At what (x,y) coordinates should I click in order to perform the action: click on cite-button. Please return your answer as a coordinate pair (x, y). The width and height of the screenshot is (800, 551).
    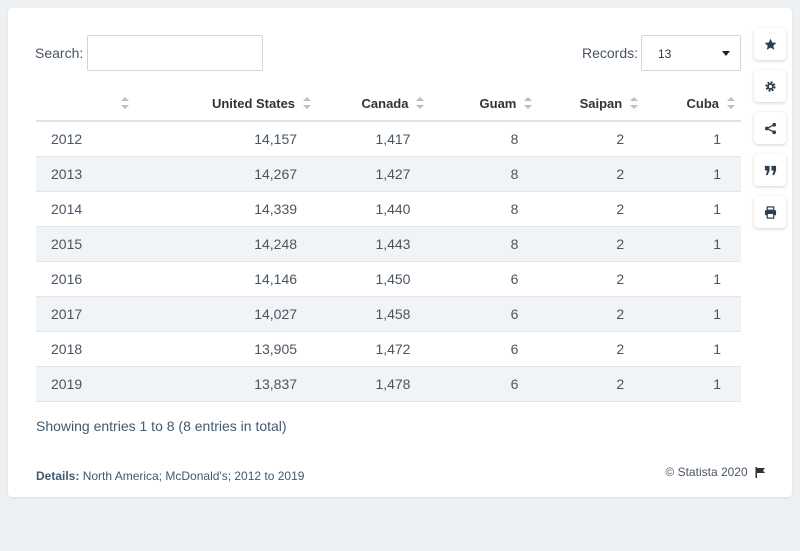
    Looking at the image, I should click on (770, 170).